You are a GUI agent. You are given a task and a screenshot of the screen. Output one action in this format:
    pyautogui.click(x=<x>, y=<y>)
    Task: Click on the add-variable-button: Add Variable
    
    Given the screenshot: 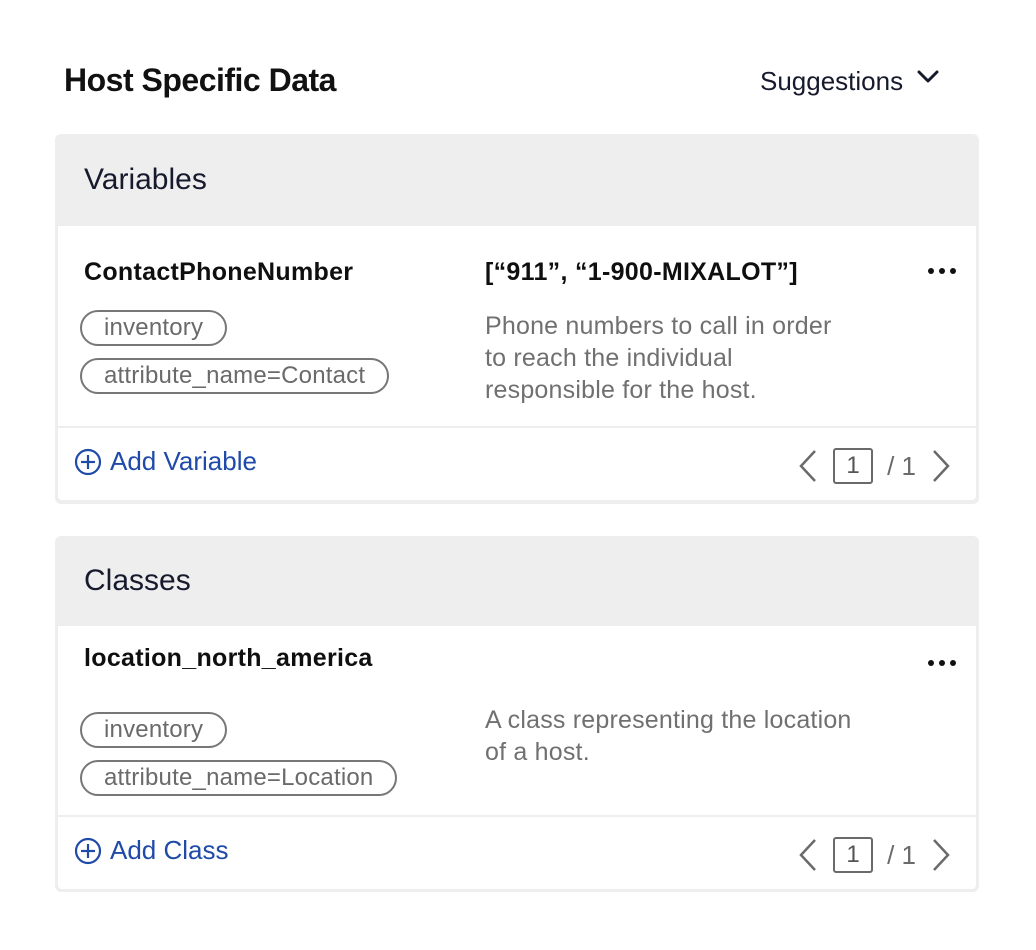 What is the action you would take?
    pyautogui.click(x=165, y=461)
    